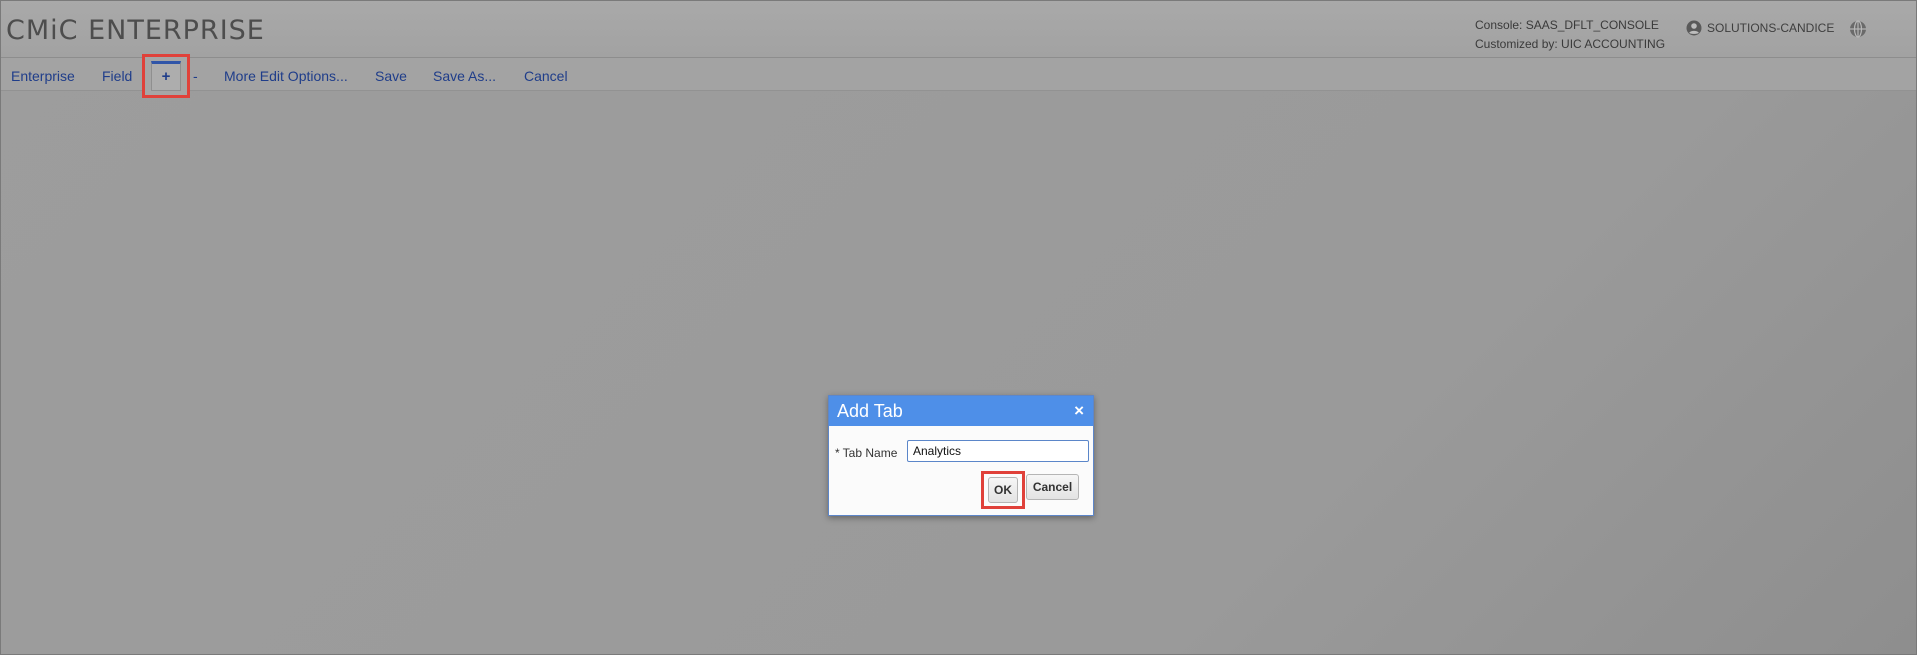 This screenshot has height=655, width=1917. What do you see at coordinates (546, 76) in the screenshot?
I see `cancel-link: Cancel` at bounding box center [546, 76].